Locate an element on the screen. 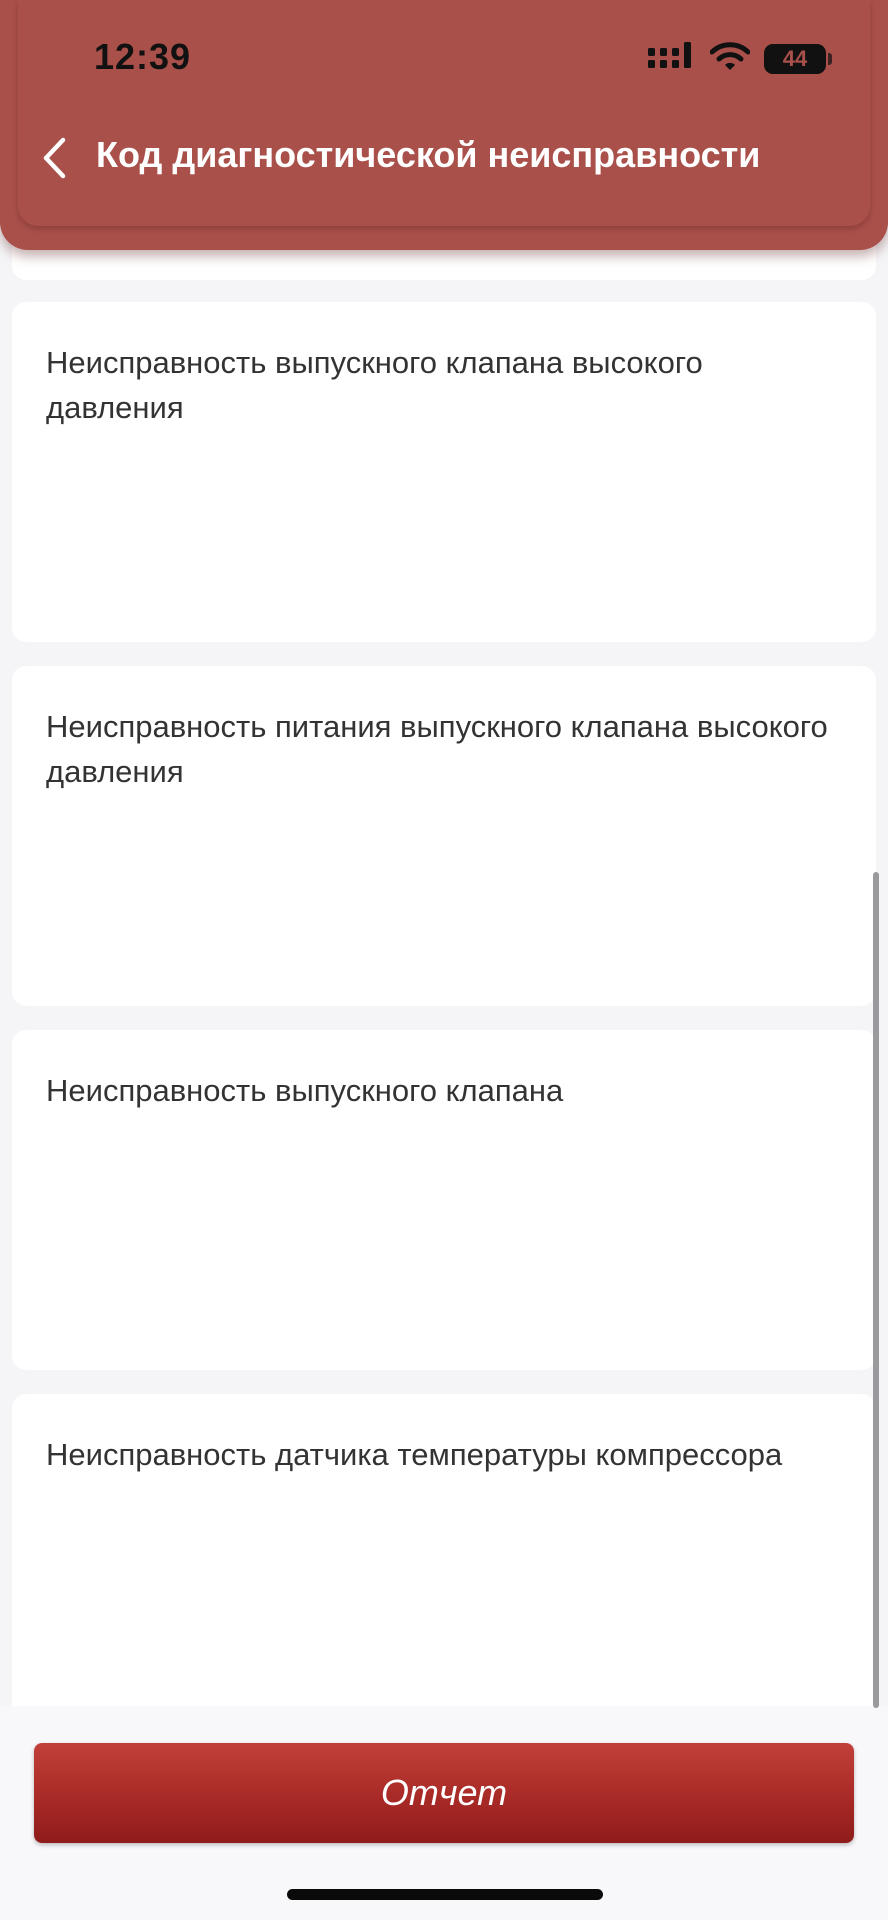 The width and height of the screenshot is (888, 1920). report-button: Отчет is located at coordinates (444, 1793).